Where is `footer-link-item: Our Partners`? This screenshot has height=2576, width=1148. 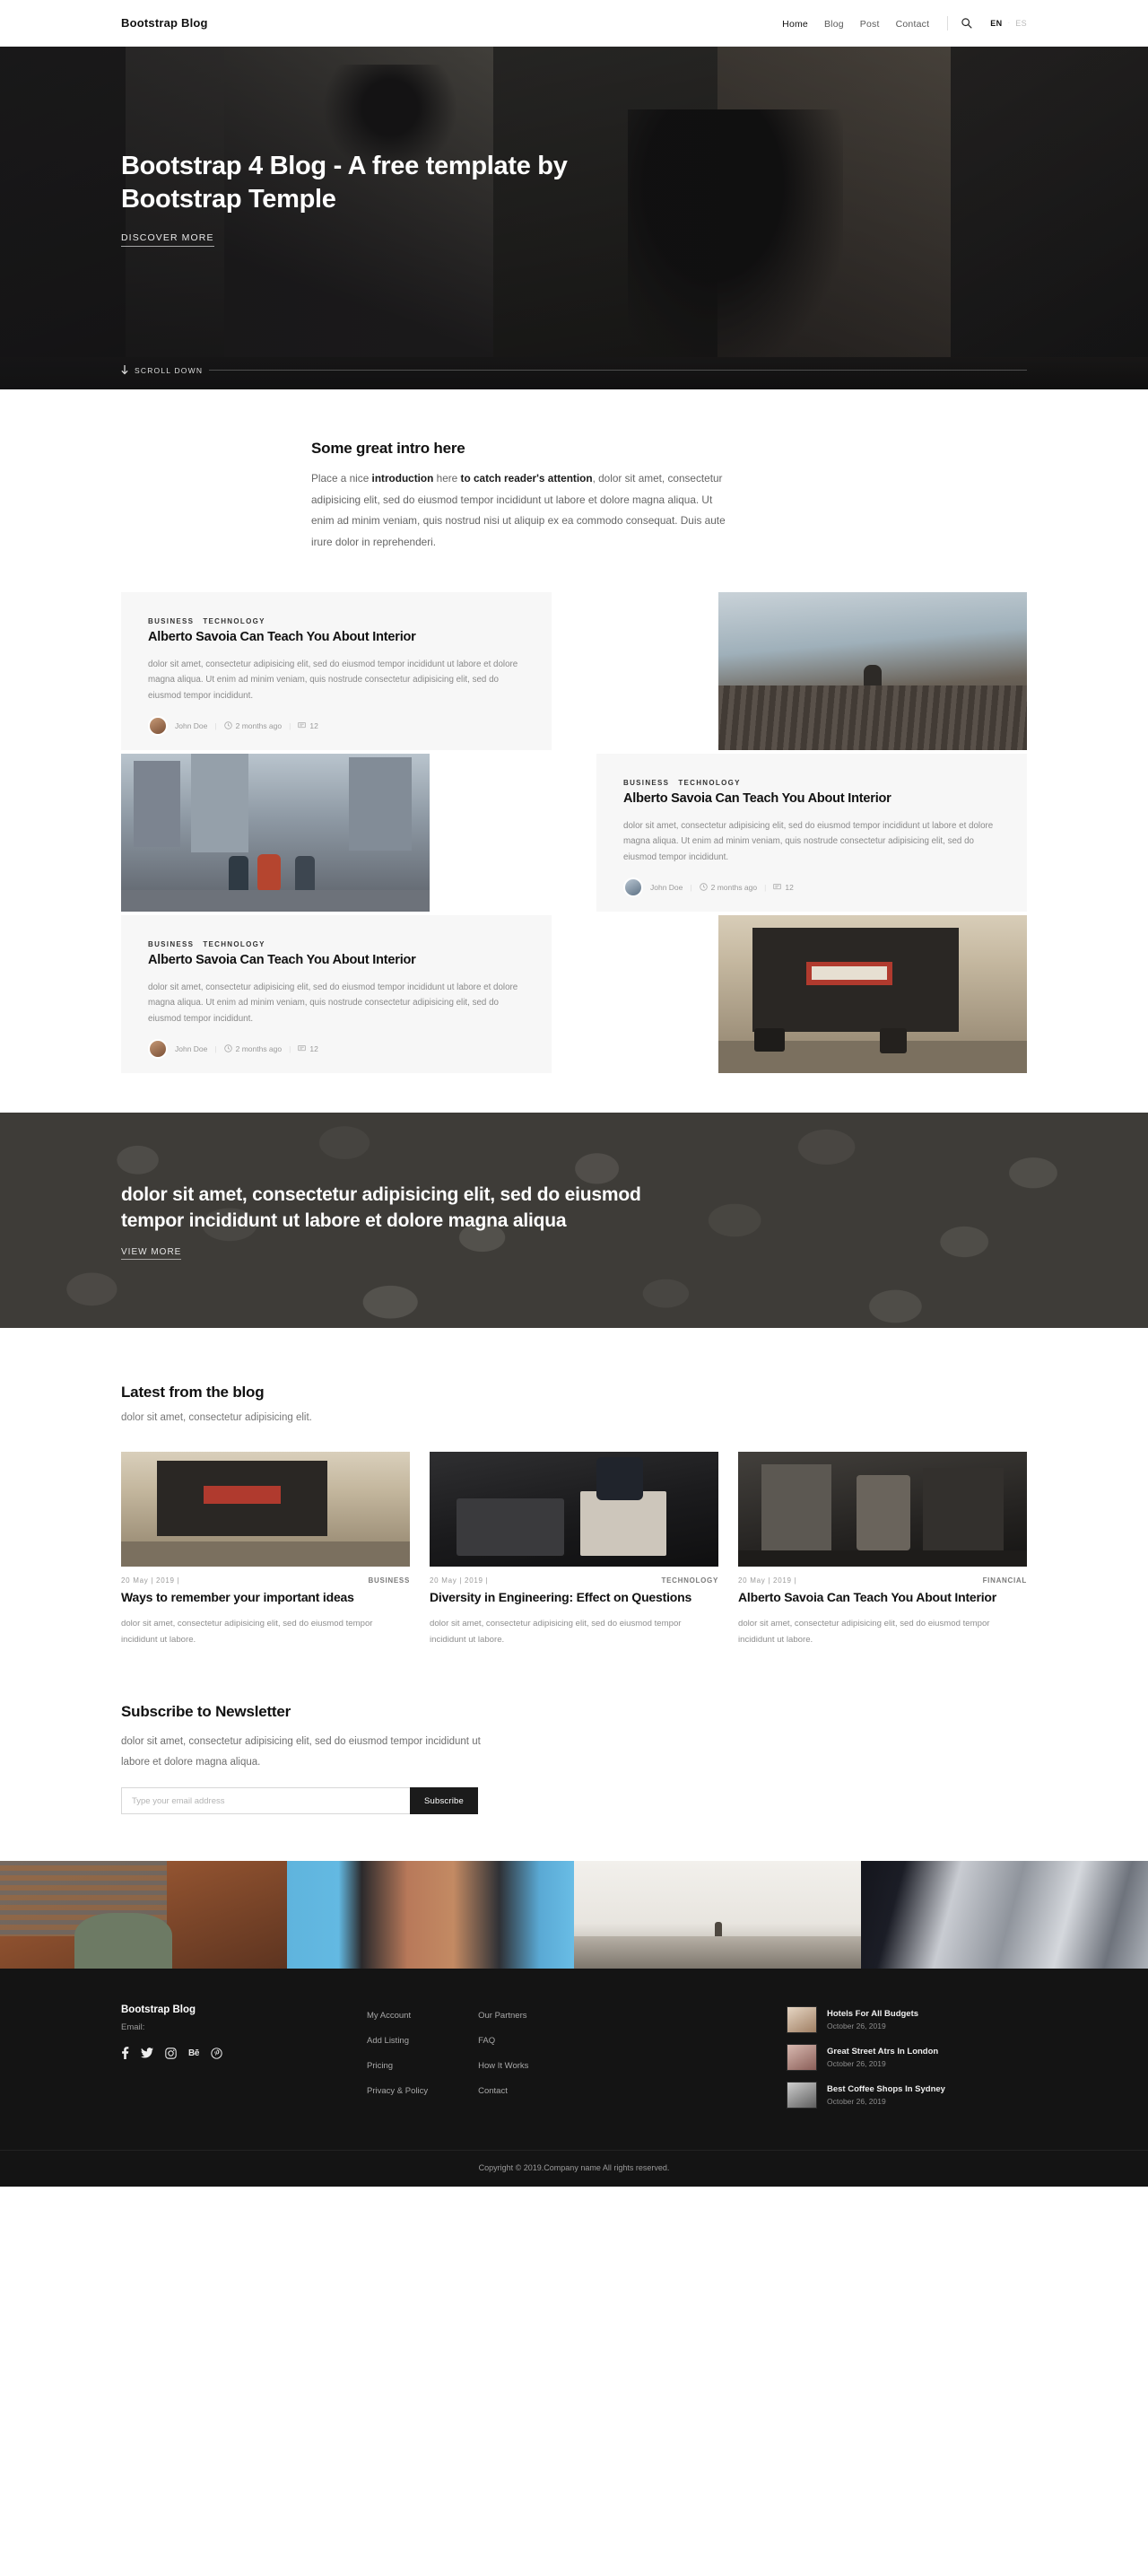
footer-link-item: Our Partners is located at coordinates (503, 2014).